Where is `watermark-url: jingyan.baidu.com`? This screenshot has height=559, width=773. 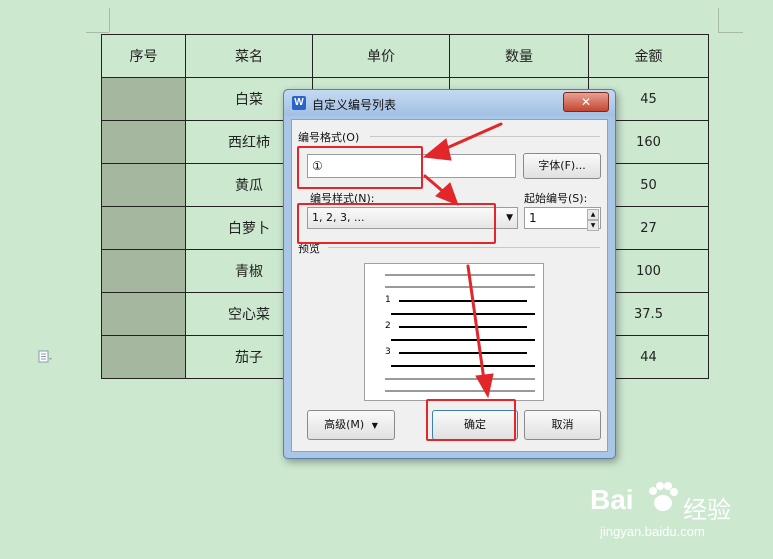
watermark-url: jingyan.baidu.com is located at coordinates (652, 531).